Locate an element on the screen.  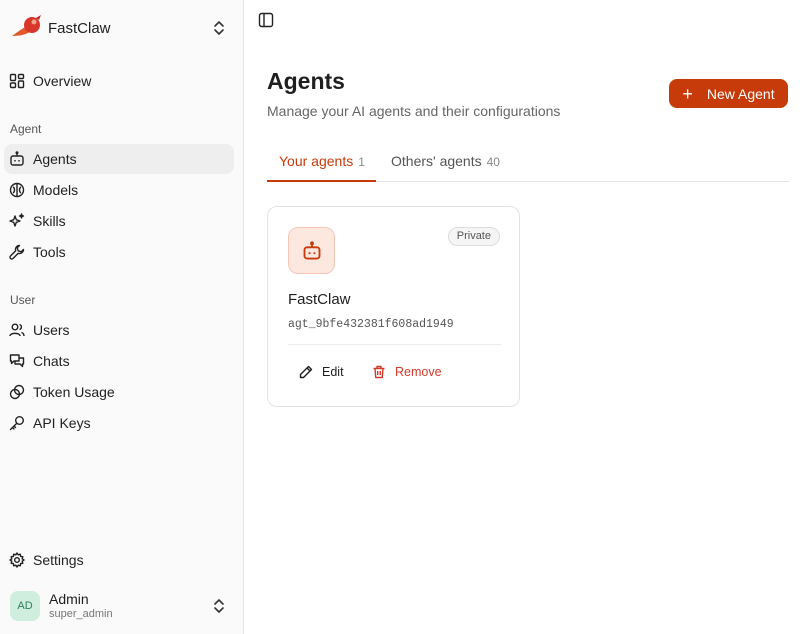
sidebar-item-chats: Chats is located at coordinates (119, 361).